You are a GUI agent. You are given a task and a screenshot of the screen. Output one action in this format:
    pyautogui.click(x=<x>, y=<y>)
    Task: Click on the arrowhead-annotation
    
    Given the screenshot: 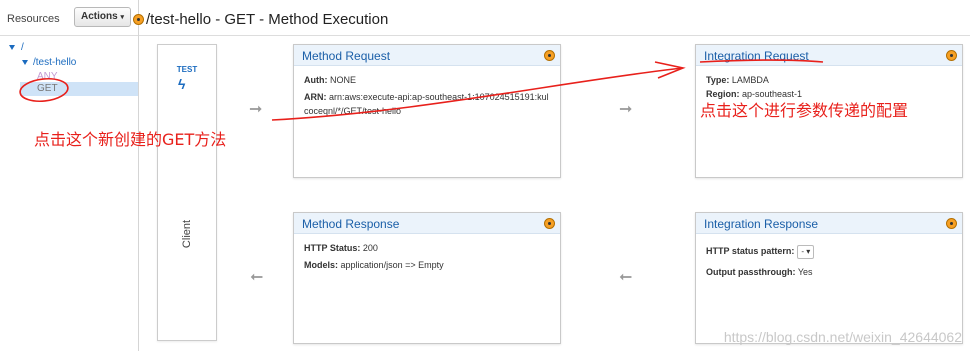 What is the action you would take?
    pyautogui.click(x=670, y=70)
    